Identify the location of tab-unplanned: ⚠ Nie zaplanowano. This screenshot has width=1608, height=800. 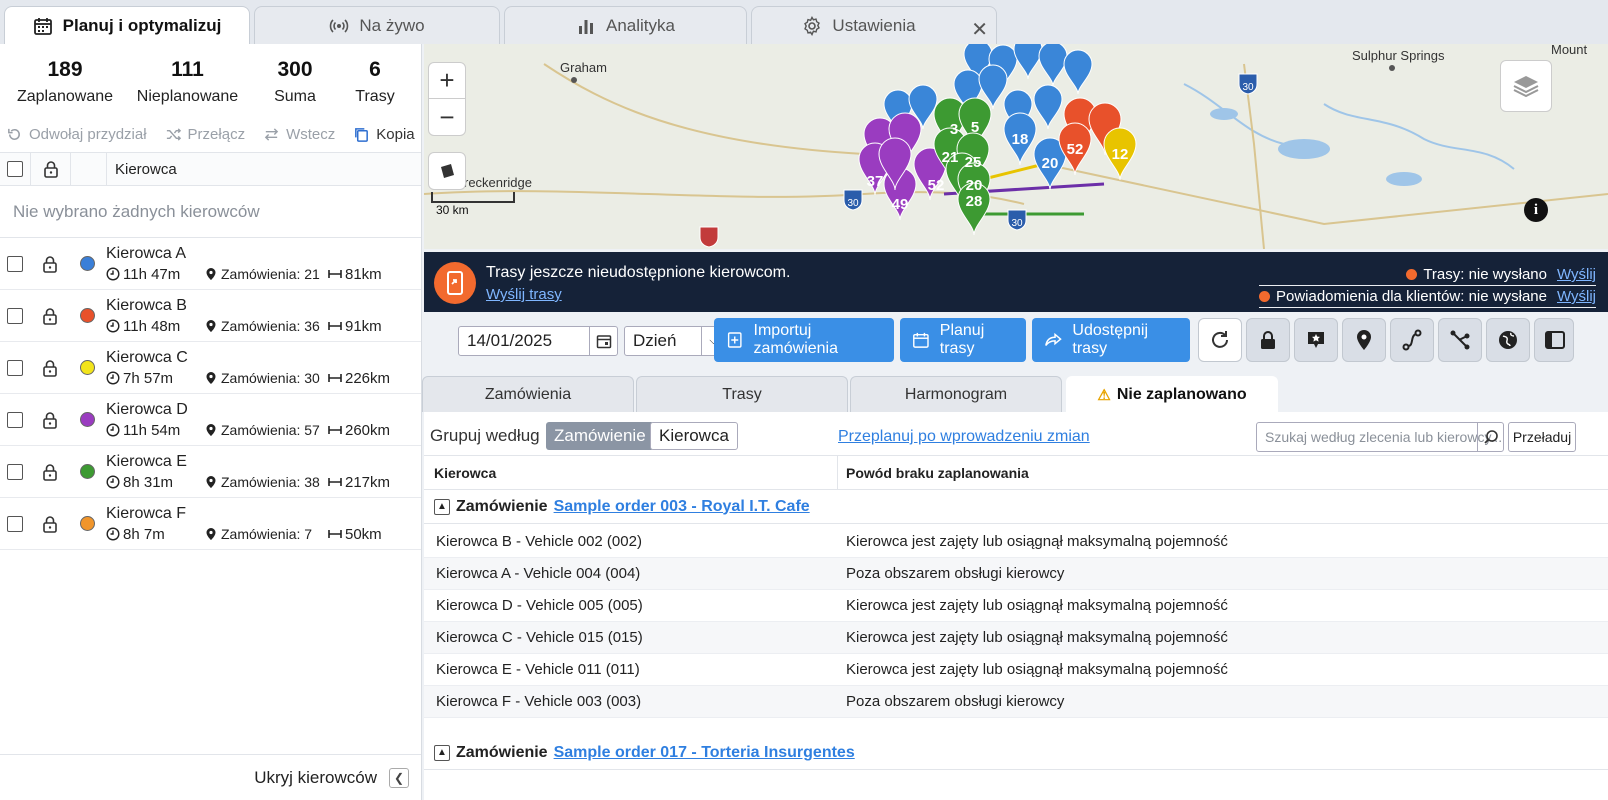
(1172, 394).